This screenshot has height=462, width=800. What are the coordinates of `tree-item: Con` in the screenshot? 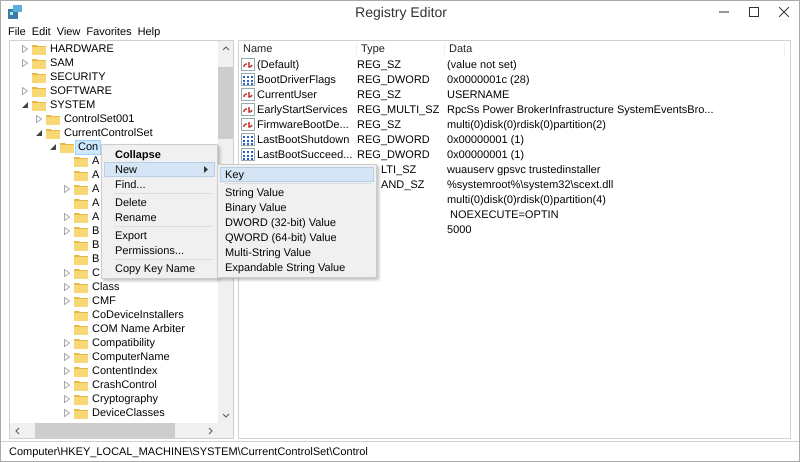 It's located at (88, 147).